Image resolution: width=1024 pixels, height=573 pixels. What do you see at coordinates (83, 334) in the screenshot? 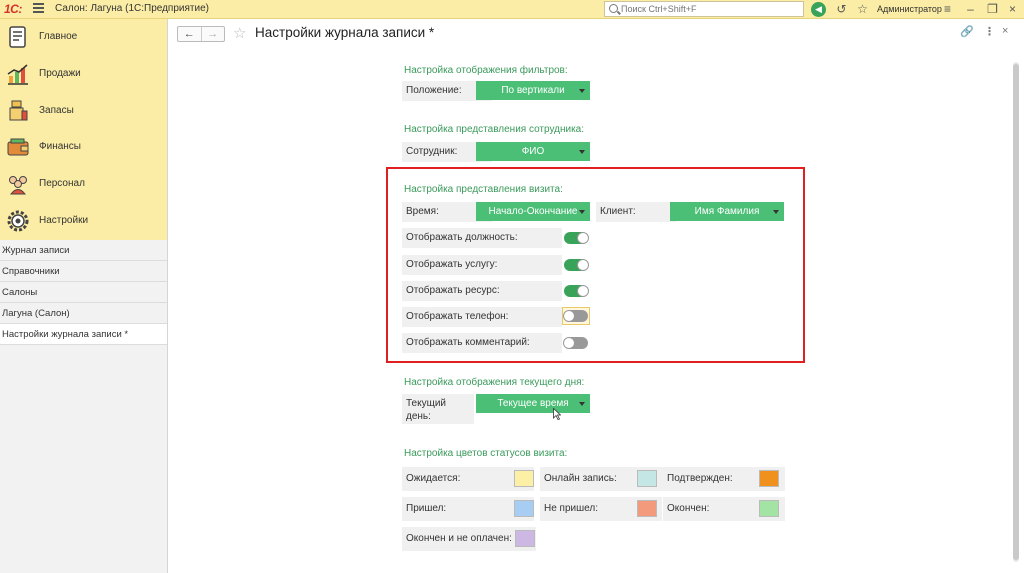
I see `open-item-journal-settings: Настройки журнала записи *` at bounding box center [83, 334].